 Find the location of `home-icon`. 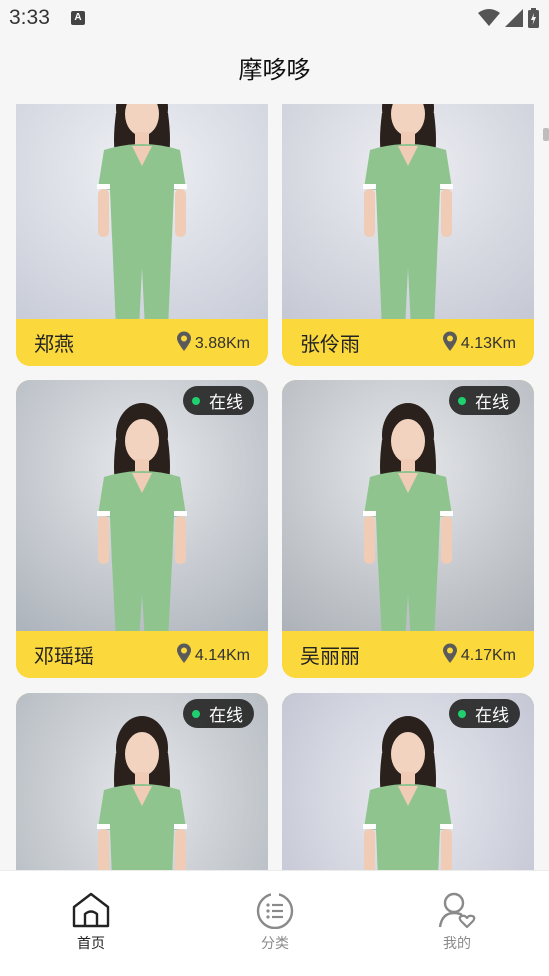

home-icon is located at coordinates (91, 910).